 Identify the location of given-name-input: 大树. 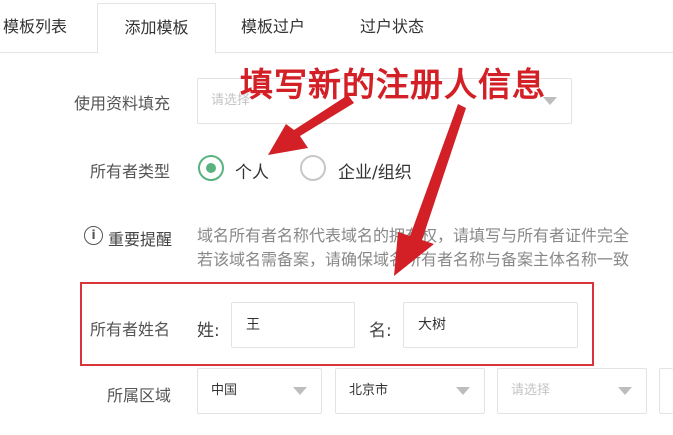
(490, 325).